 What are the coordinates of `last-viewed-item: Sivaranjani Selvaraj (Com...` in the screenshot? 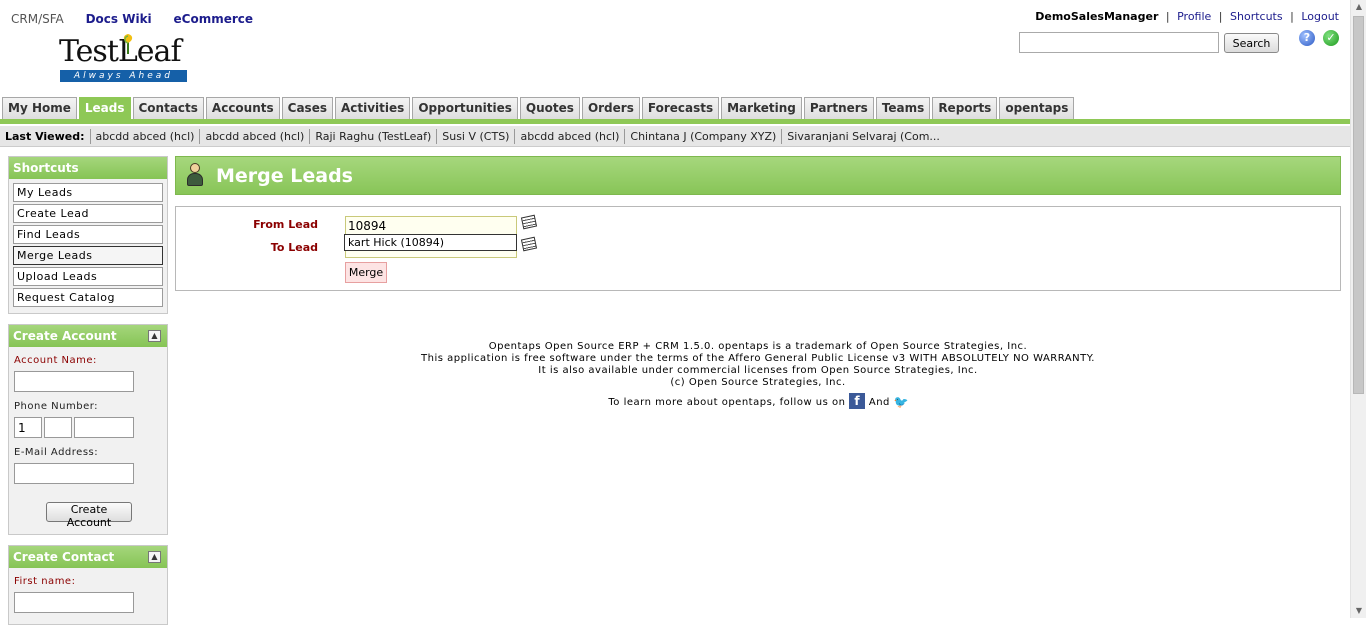 It's located at (863, 136).